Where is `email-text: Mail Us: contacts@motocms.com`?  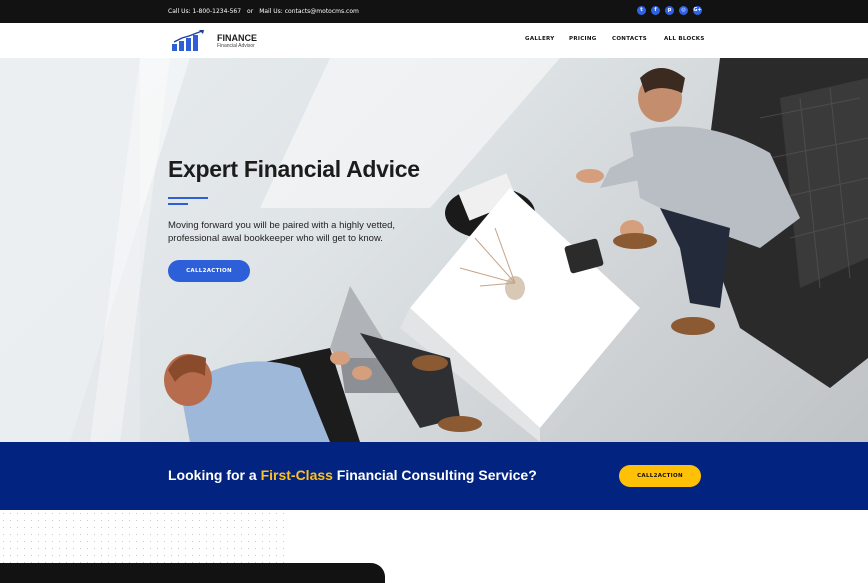
email-text: Mail Us: contacts@motocms.com is located at coordinates (309, 11).